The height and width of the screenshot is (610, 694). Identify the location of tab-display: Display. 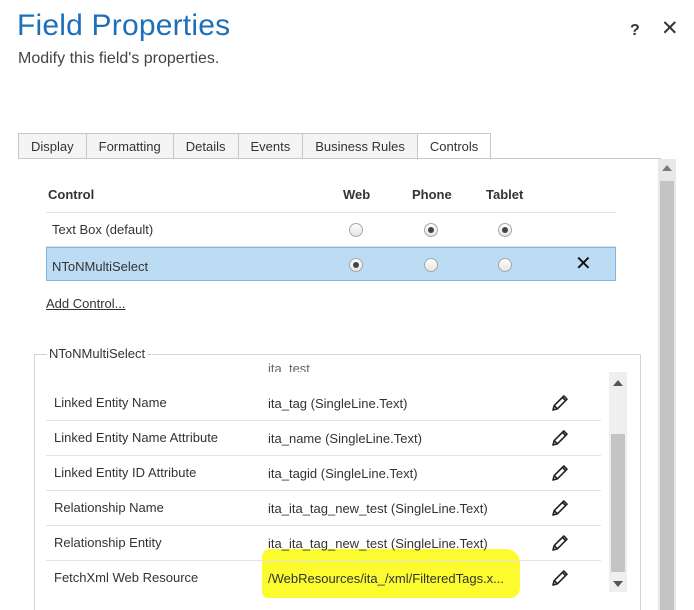
(52, 146).